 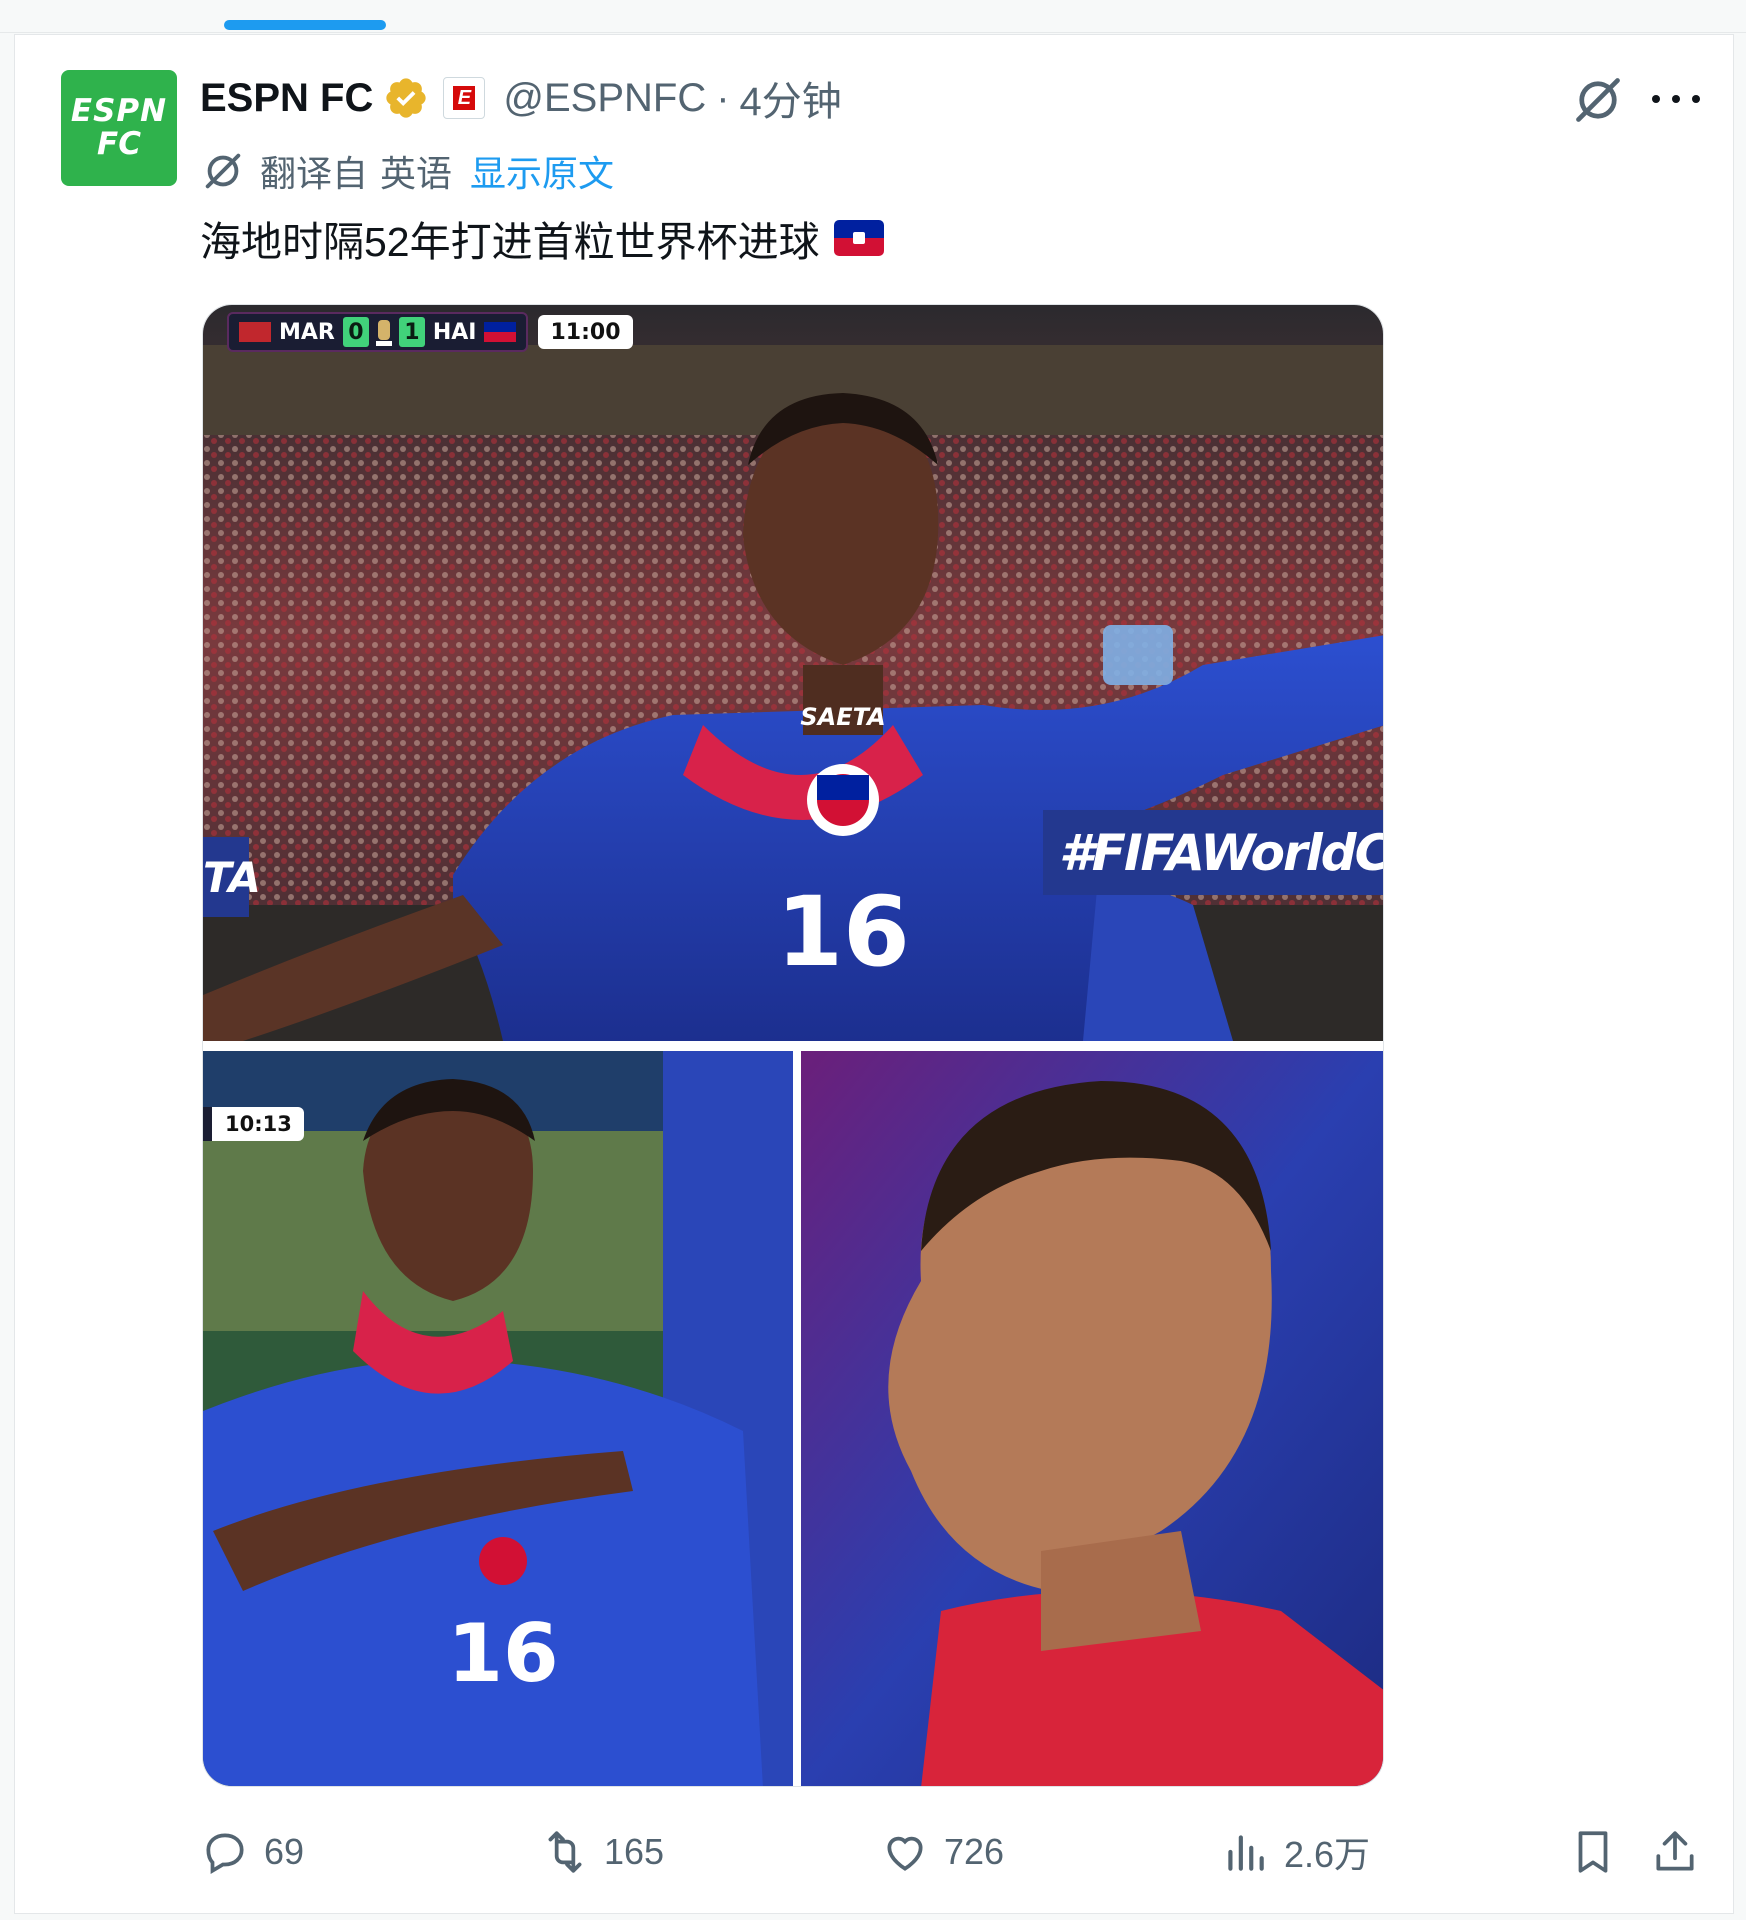 I want to click on like-count: 726, so click(x=974, y=1851).